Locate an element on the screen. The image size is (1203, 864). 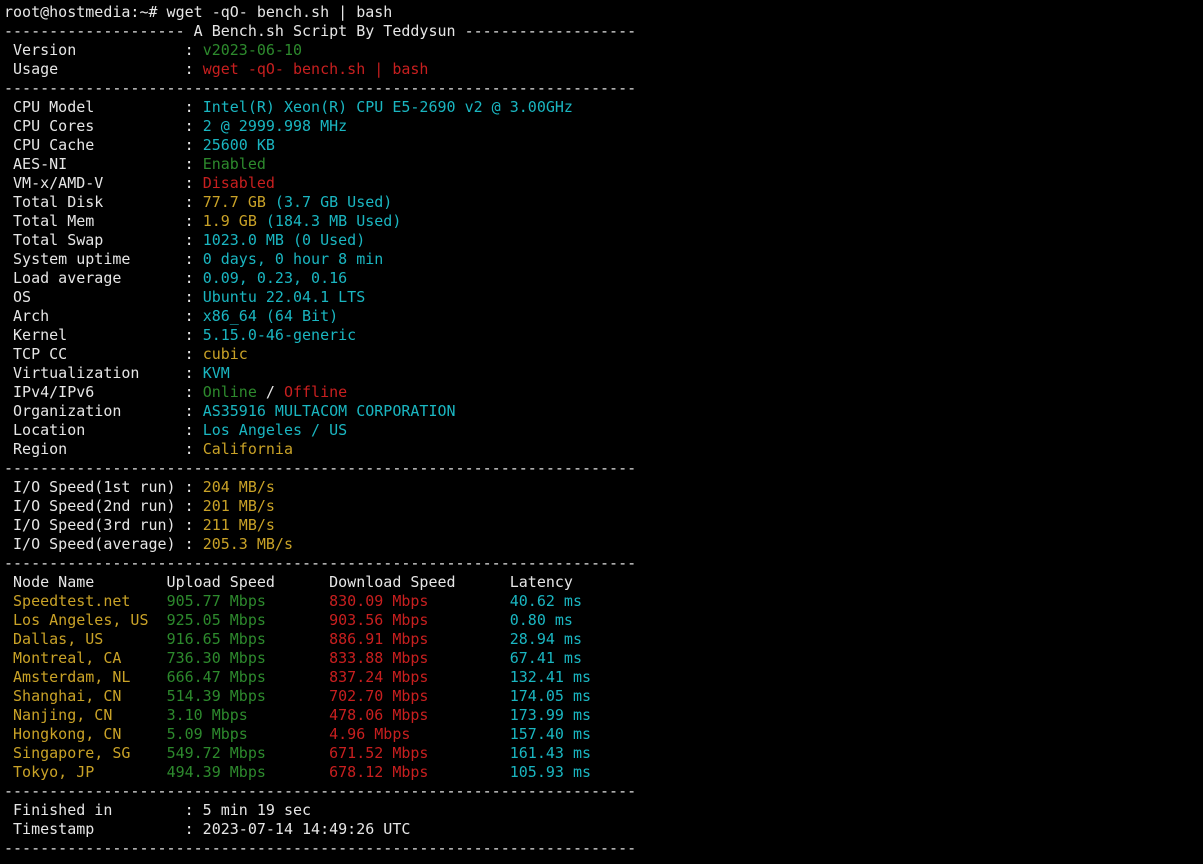
terminal-text-segment: 702.70 Mbps is located at coordinates (419, 696).